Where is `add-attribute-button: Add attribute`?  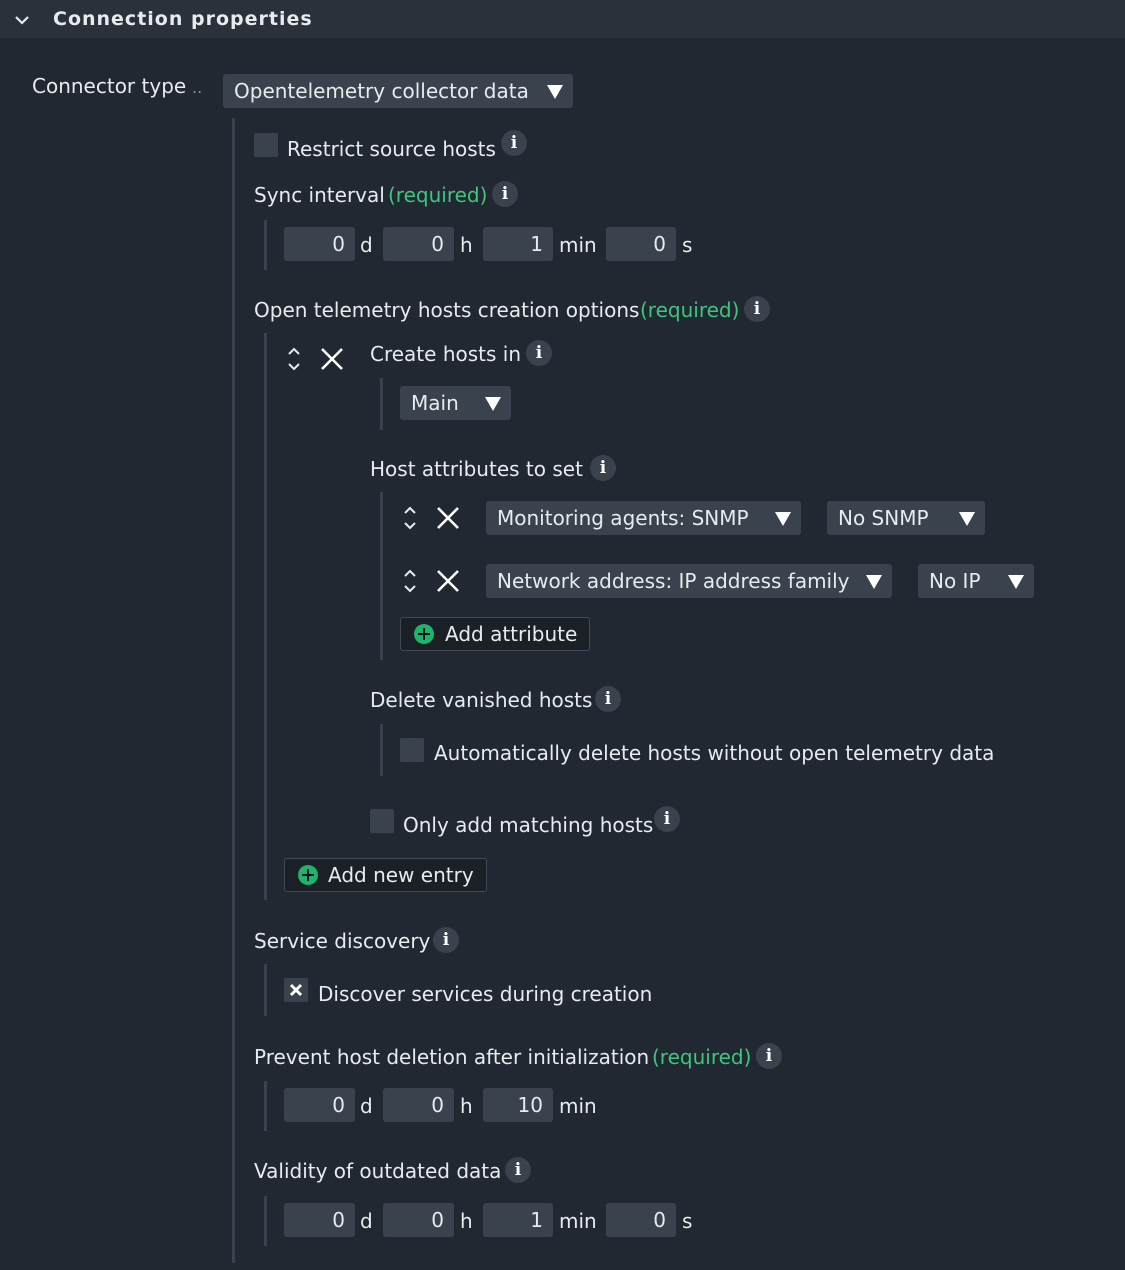 add-attribute-button: Add attribute is located at coordinates (495, 634).